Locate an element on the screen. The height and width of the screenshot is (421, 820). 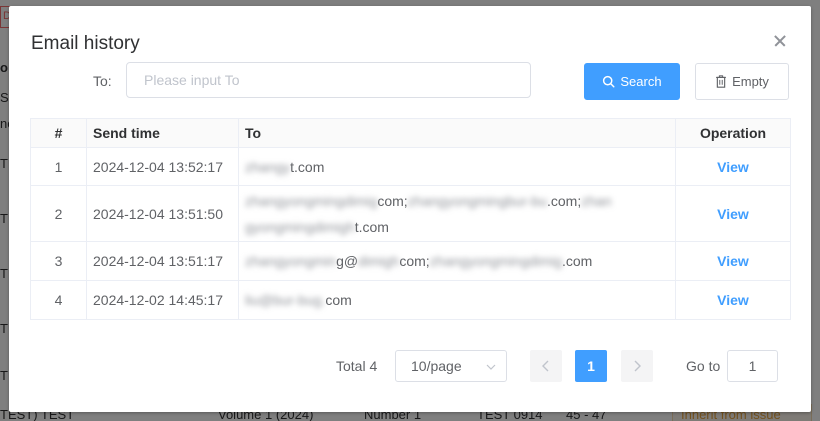
column-header-operation: Operation is located at coordinates (733, 133).